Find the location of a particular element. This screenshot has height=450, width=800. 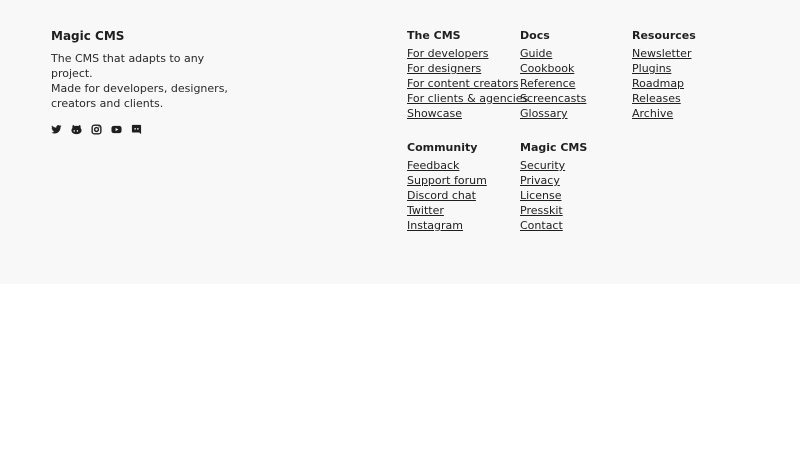

footer-link-roadmap: Roadmap is located at coordinates (658, 83).